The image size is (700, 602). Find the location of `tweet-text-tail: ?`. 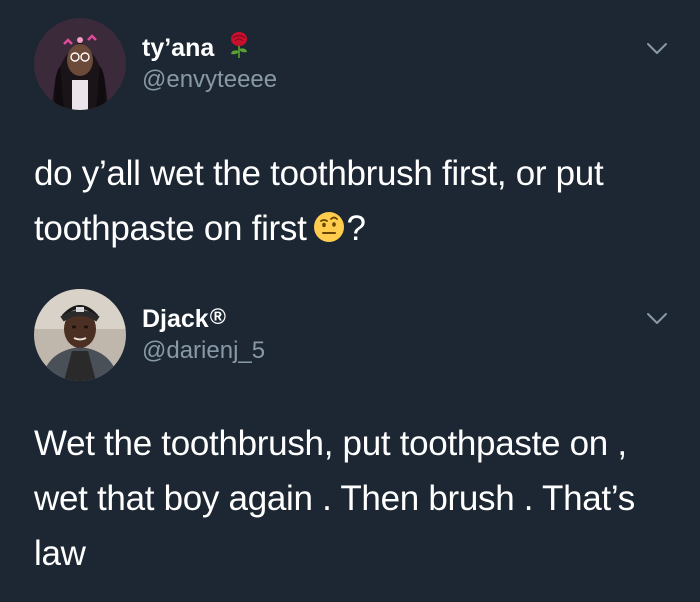

tweet-text-tail: ? is located at coordinates (356, 228).